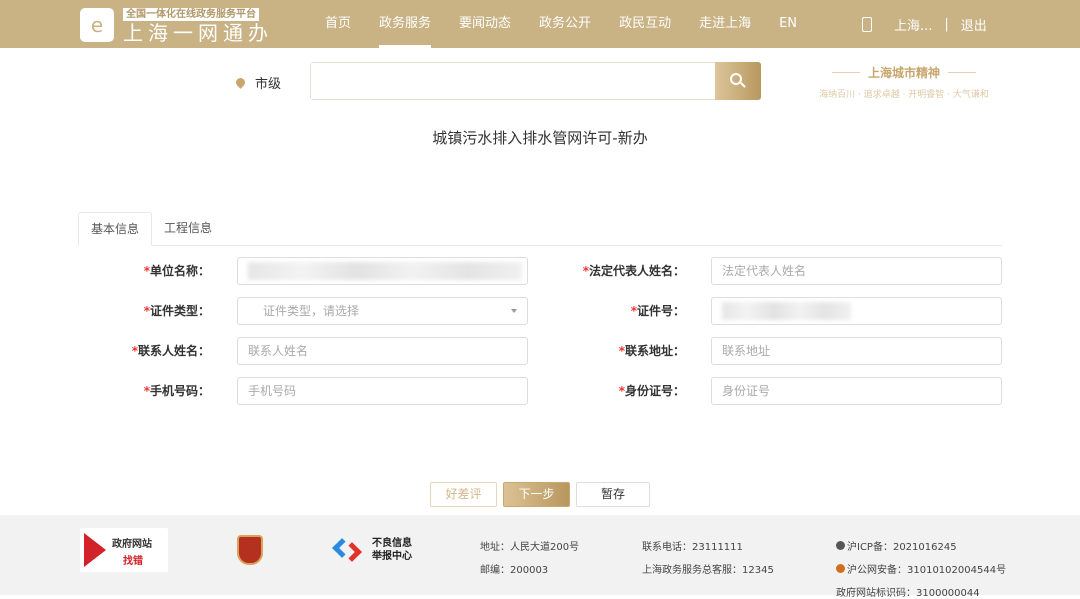 The image size is (1080, 599). I want to click on search-button, so click(738, 81).